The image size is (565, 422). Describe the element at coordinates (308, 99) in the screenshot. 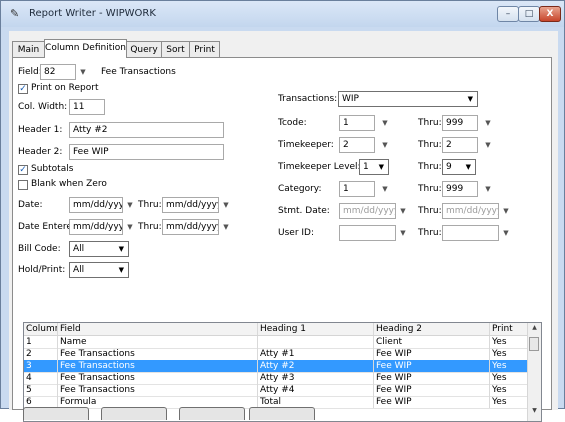

I see `transactions-label: Transactions:` at that location.